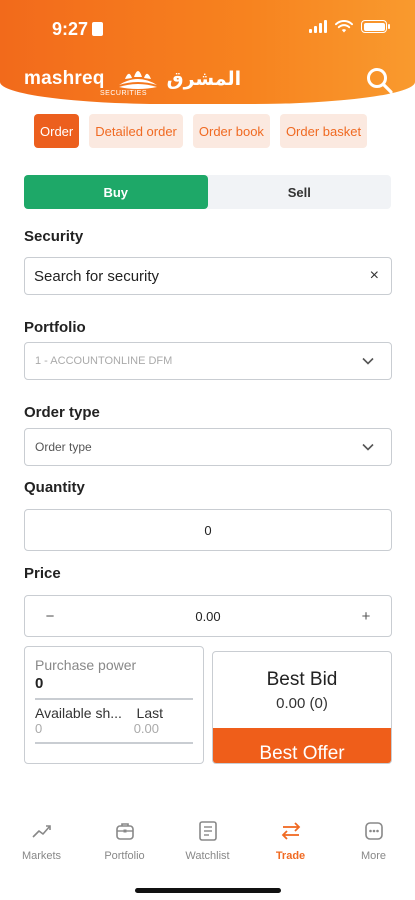  Describe the element at coordinates (98, 29) in the screenshot. I see `id-badge-icon` at that location.